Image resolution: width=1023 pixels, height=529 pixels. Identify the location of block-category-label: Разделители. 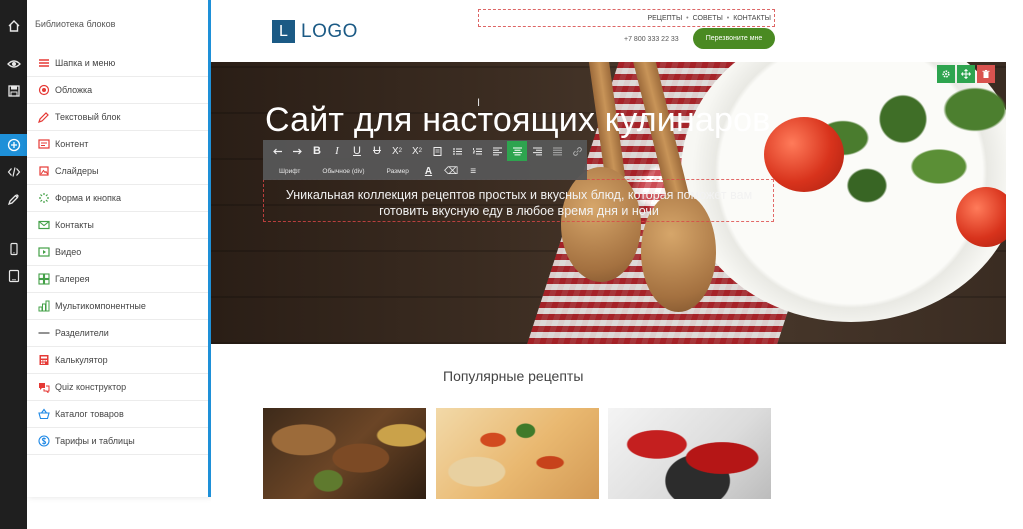
(82, 333).